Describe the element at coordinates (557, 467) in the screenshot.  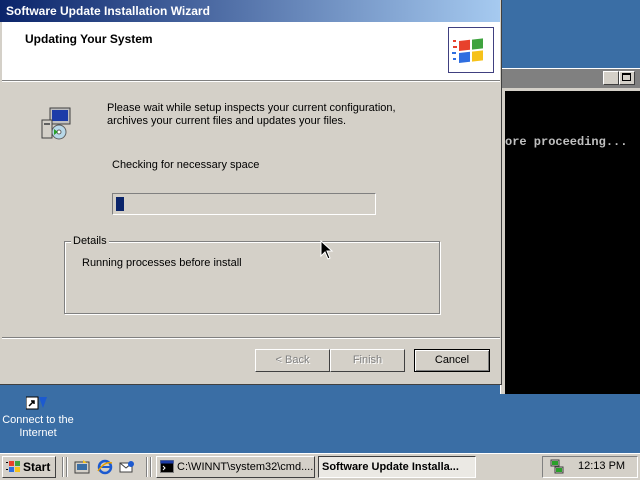
I see `network-tray-icon` at that location.